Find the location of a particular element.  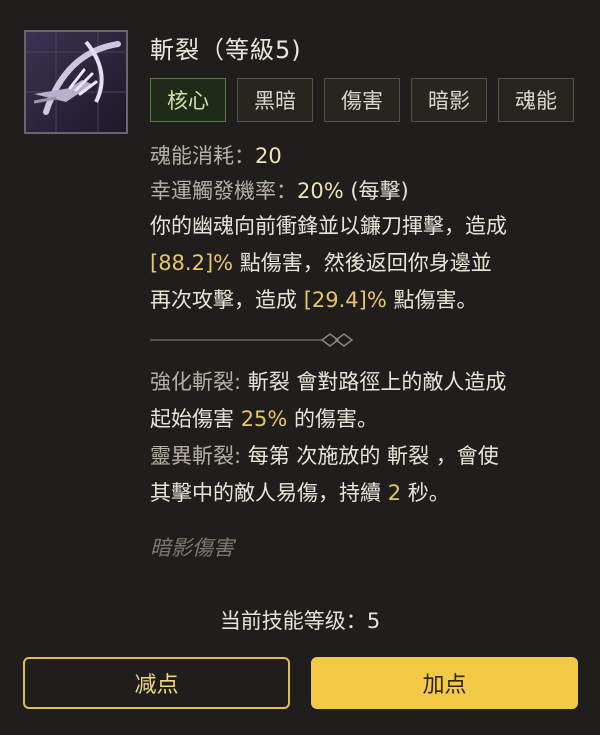

desc-line-3: 再次攻擊，造成 [29.4]% 點傷害。 is located at coordinates (314, 300).